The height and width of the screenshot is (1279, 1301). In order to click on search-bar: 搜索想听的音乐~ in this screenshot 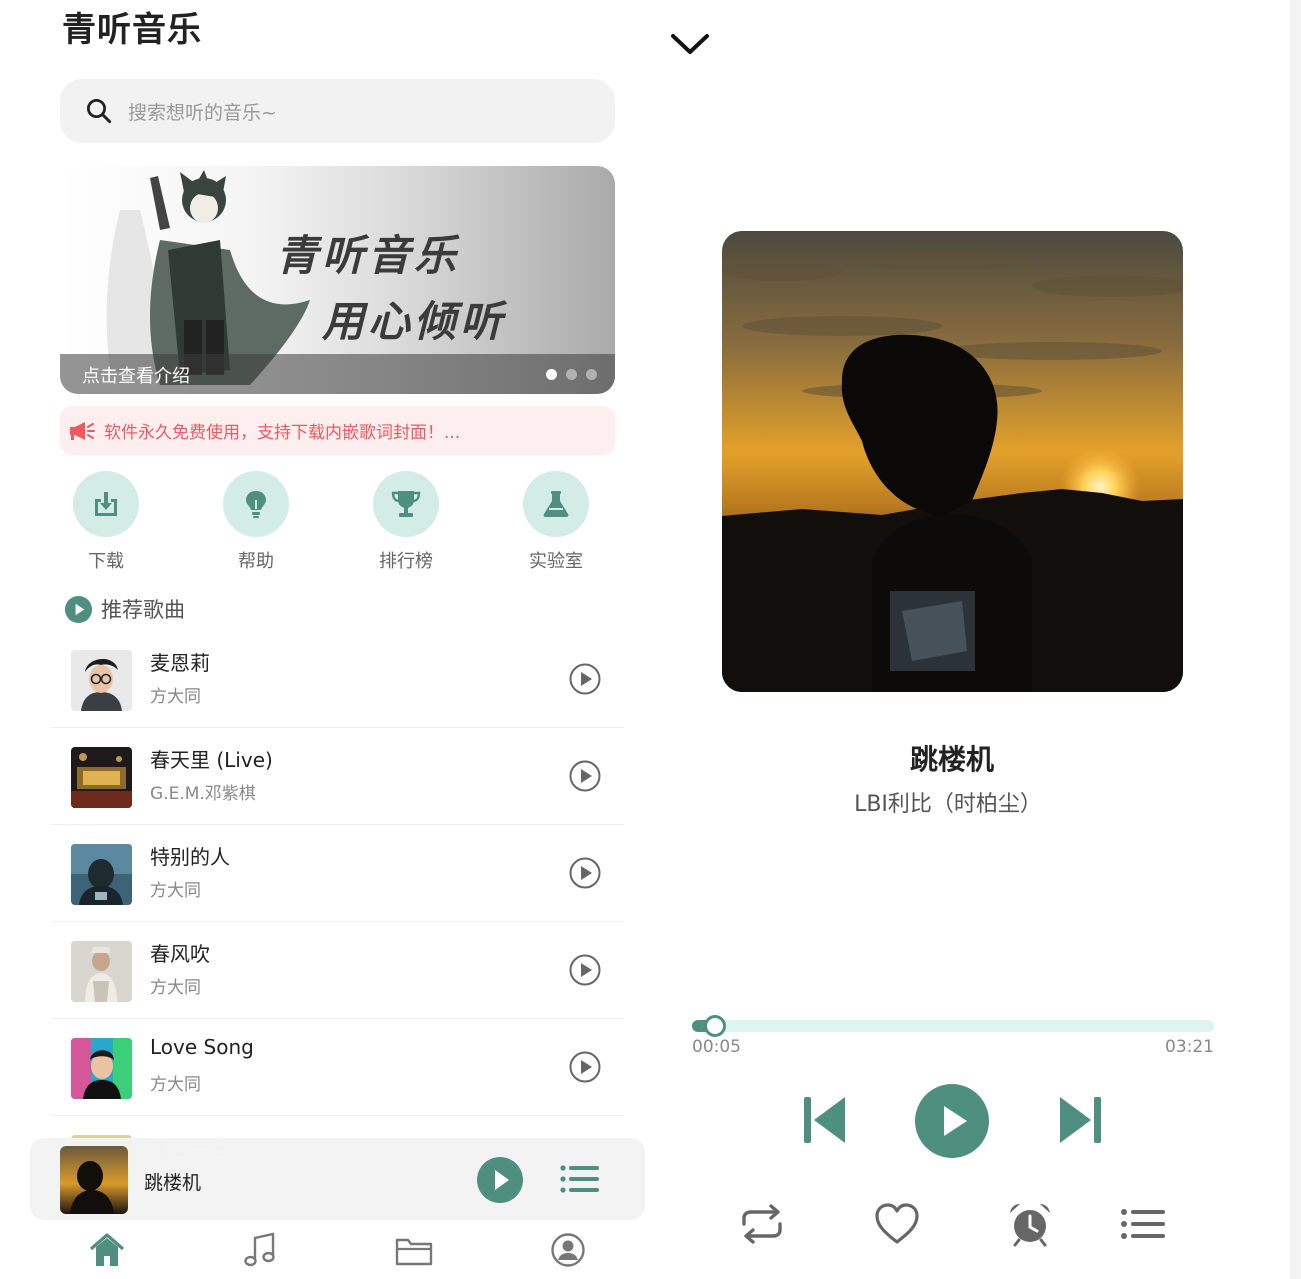, I will do `click(337, 111)`.